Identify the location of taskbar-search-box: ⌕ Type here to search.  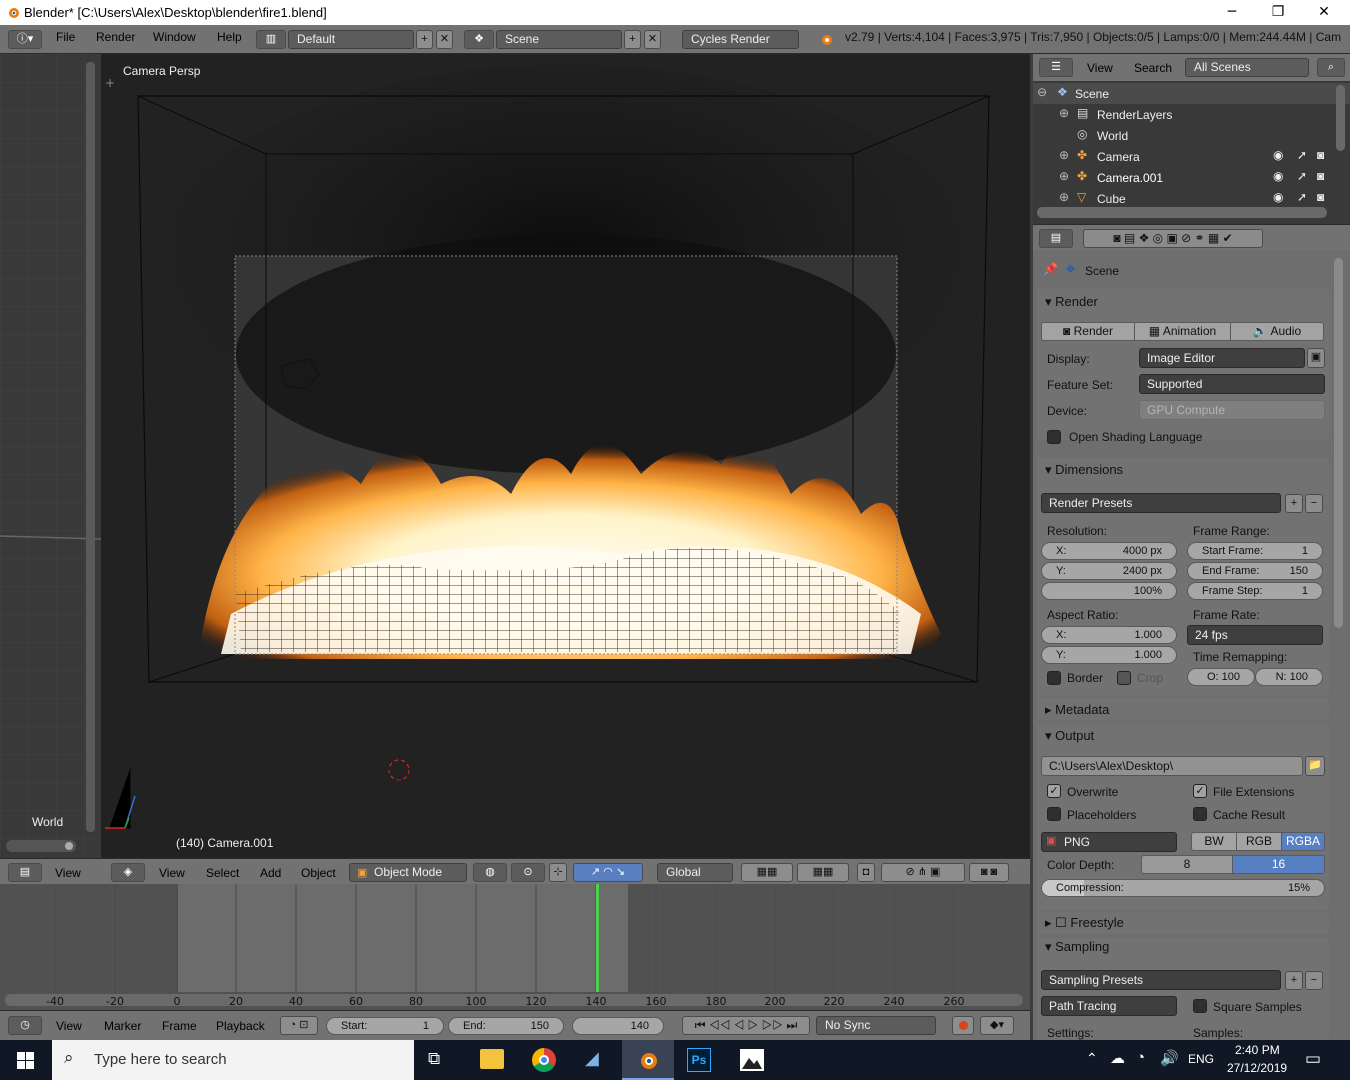
(233, 1060).